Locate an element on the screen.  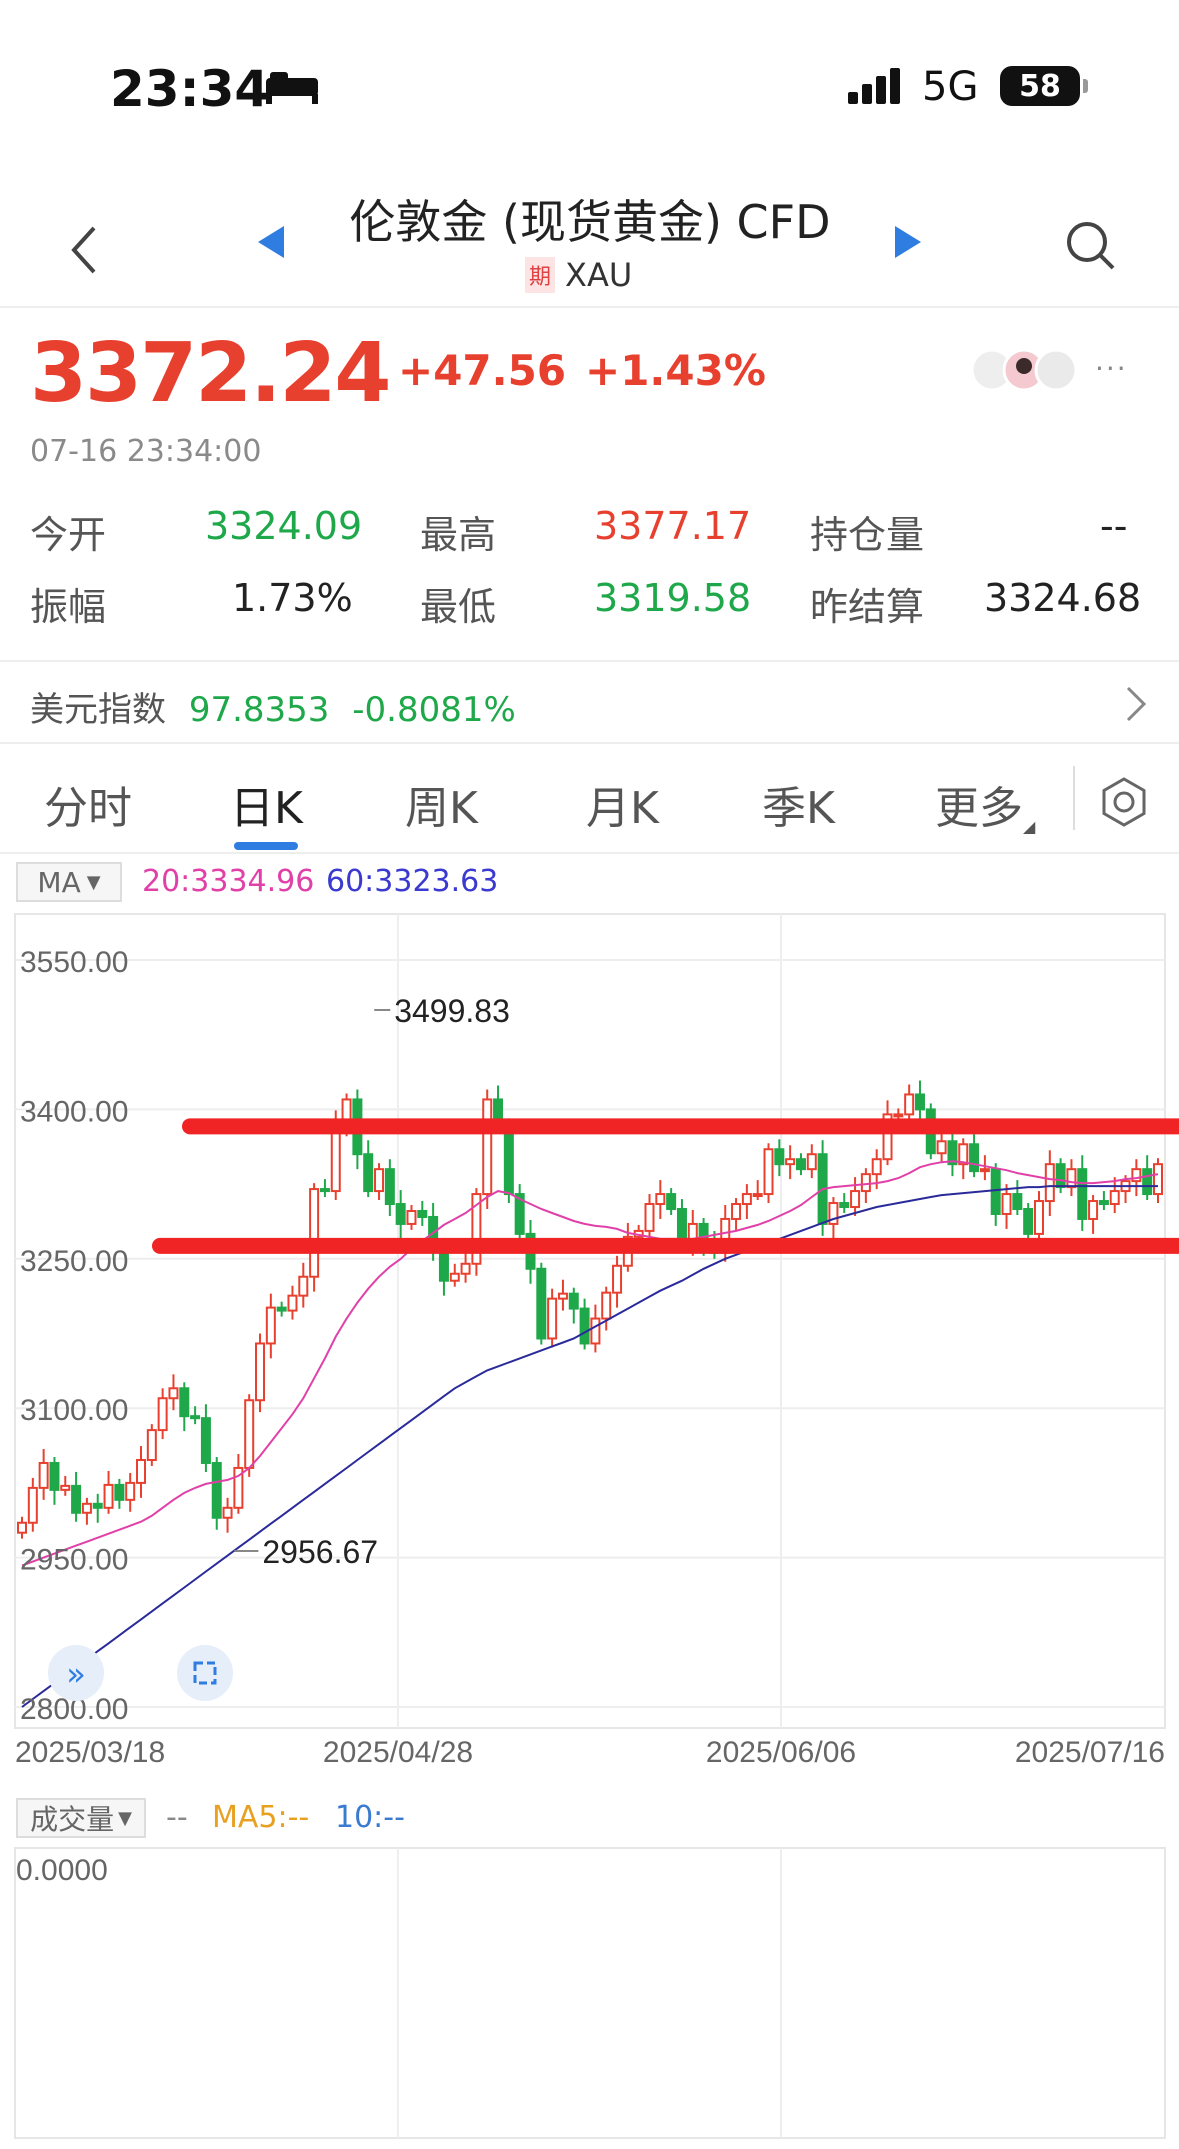
stat-value-amplitude: 1.73% is located at coordinates (292, 598).